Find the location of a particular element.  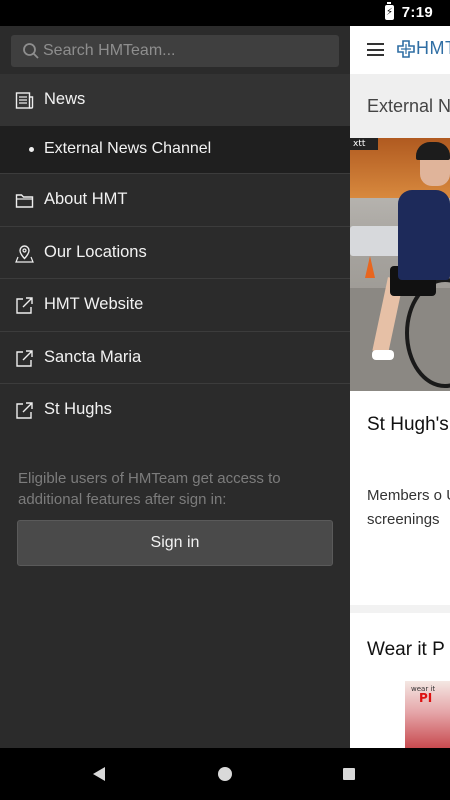

news-photo: xtt is located at coordinates (400, 264).